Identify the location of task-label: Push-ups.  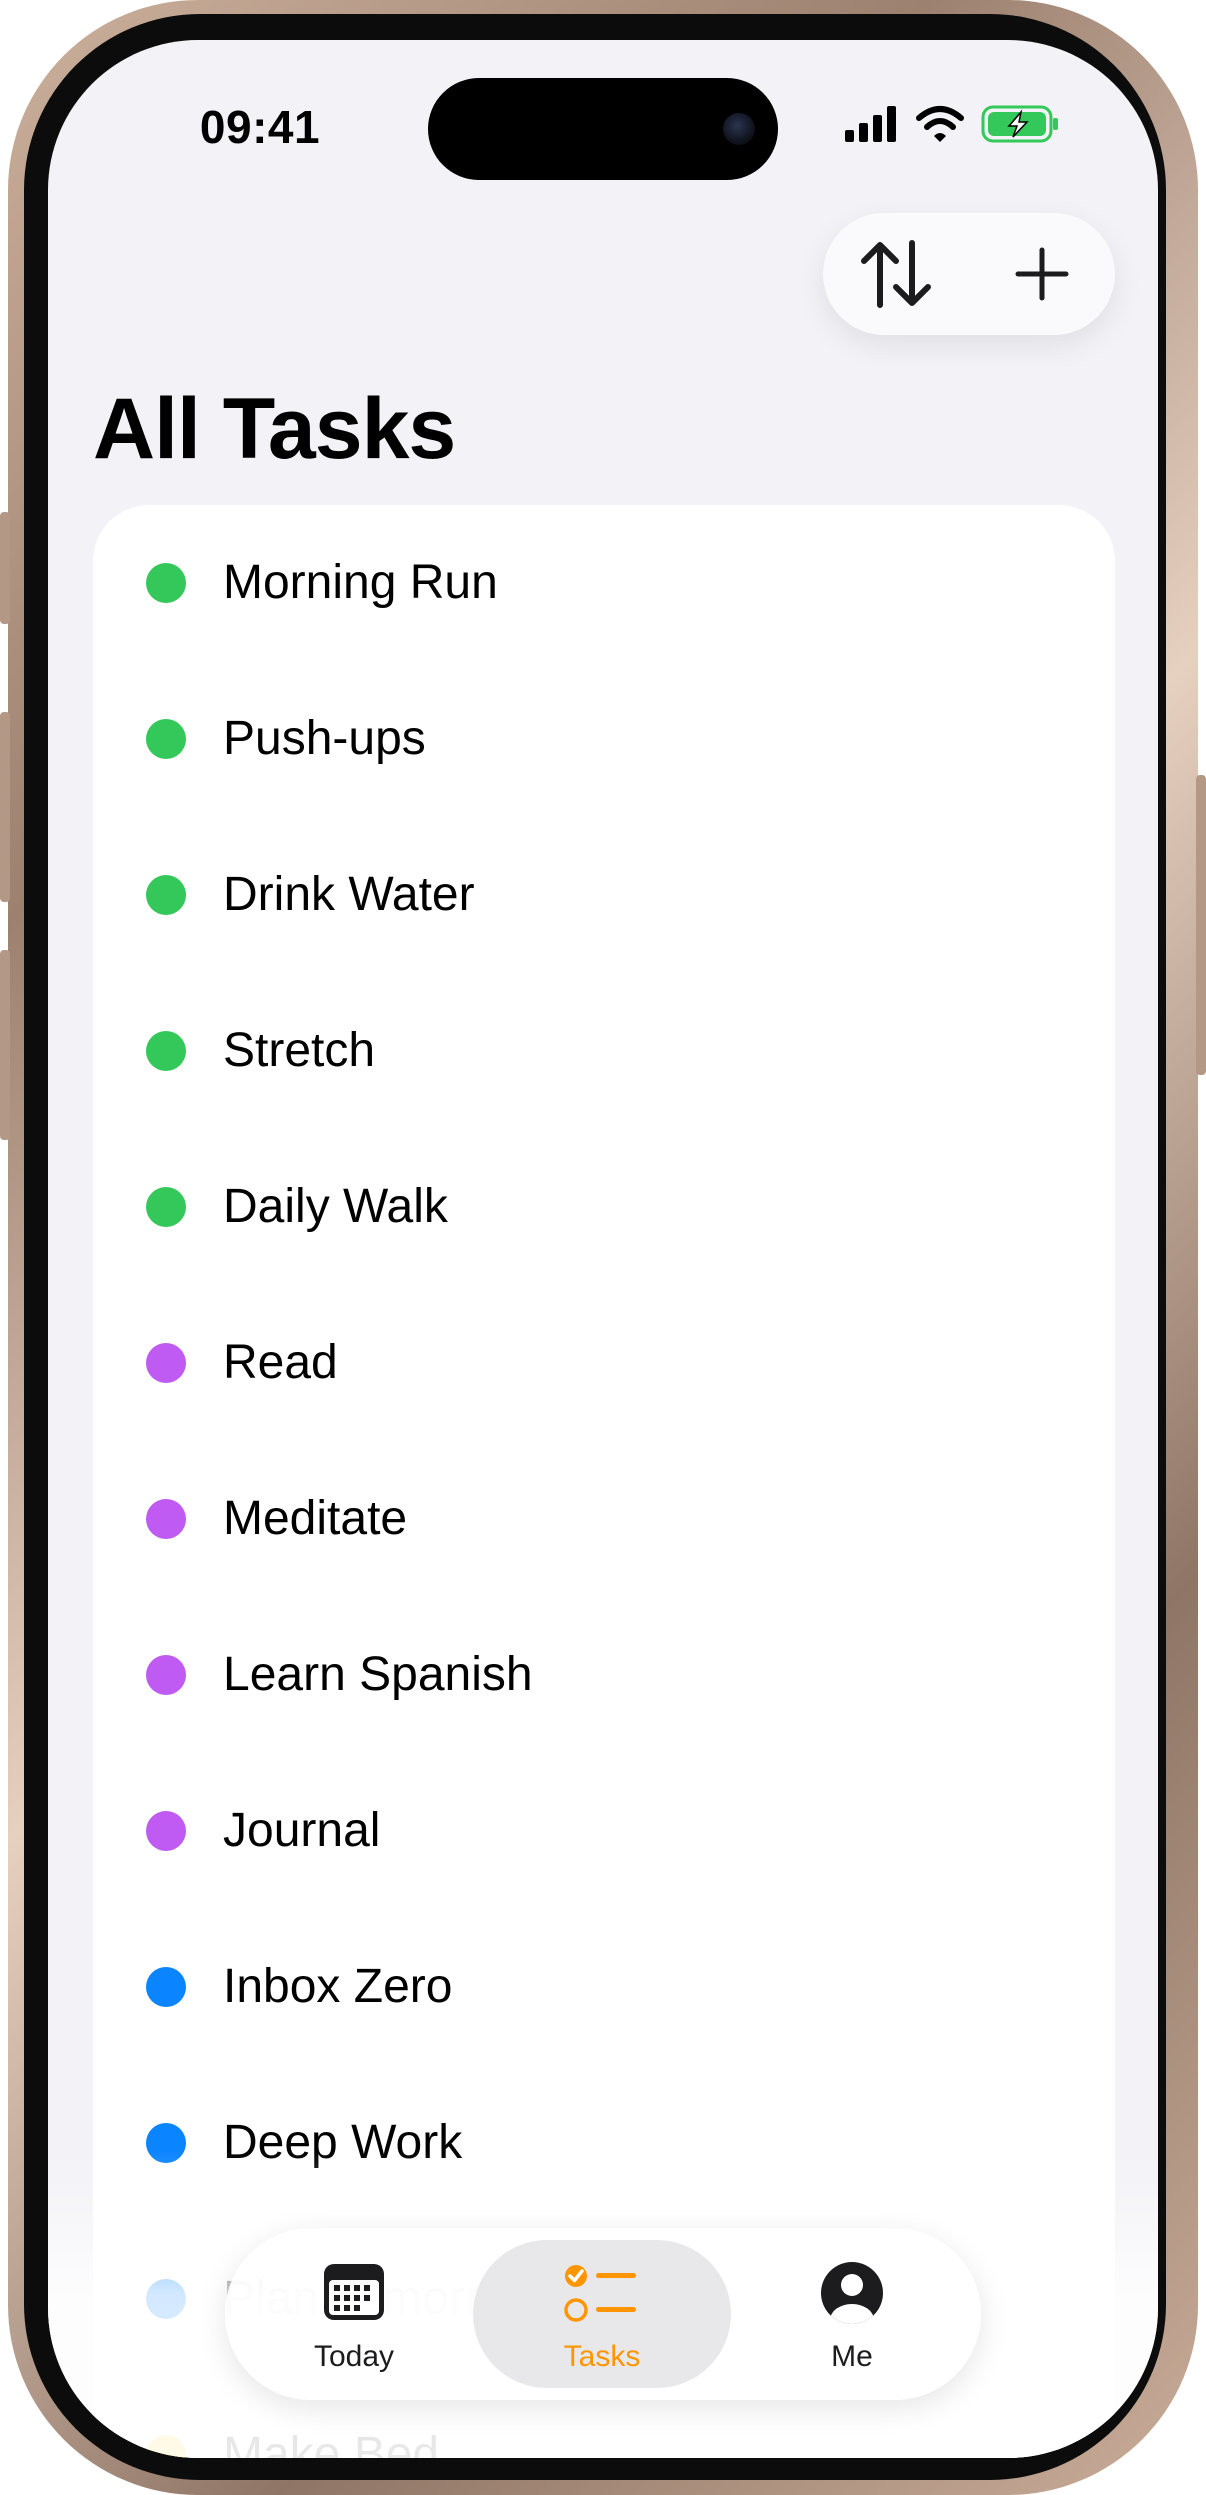
(324, 738).